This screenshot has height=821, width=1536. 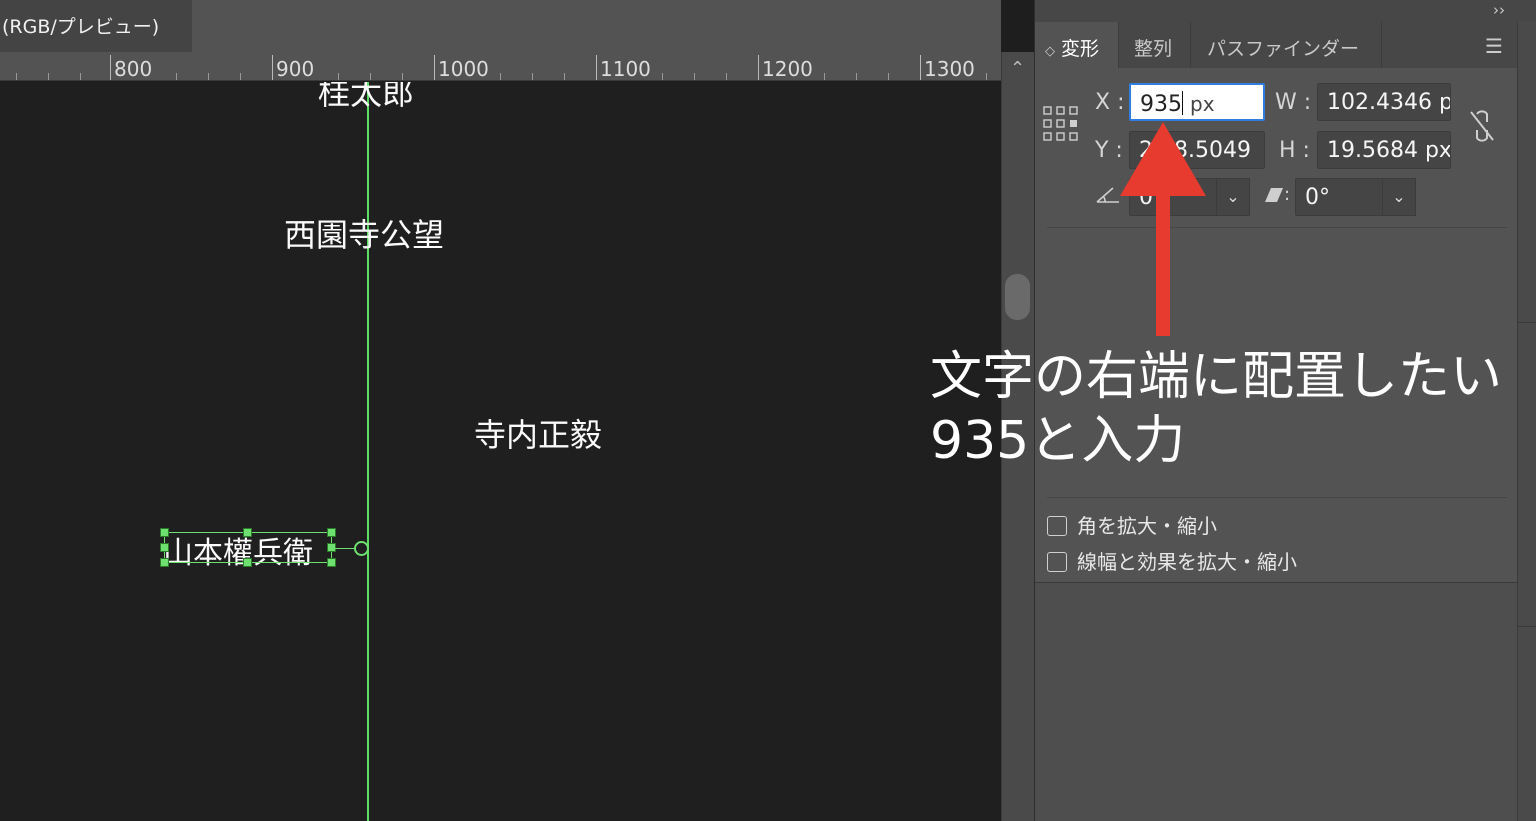 I want to click on rotate-dropdown: ⌄, so click(x=1233, y=197).